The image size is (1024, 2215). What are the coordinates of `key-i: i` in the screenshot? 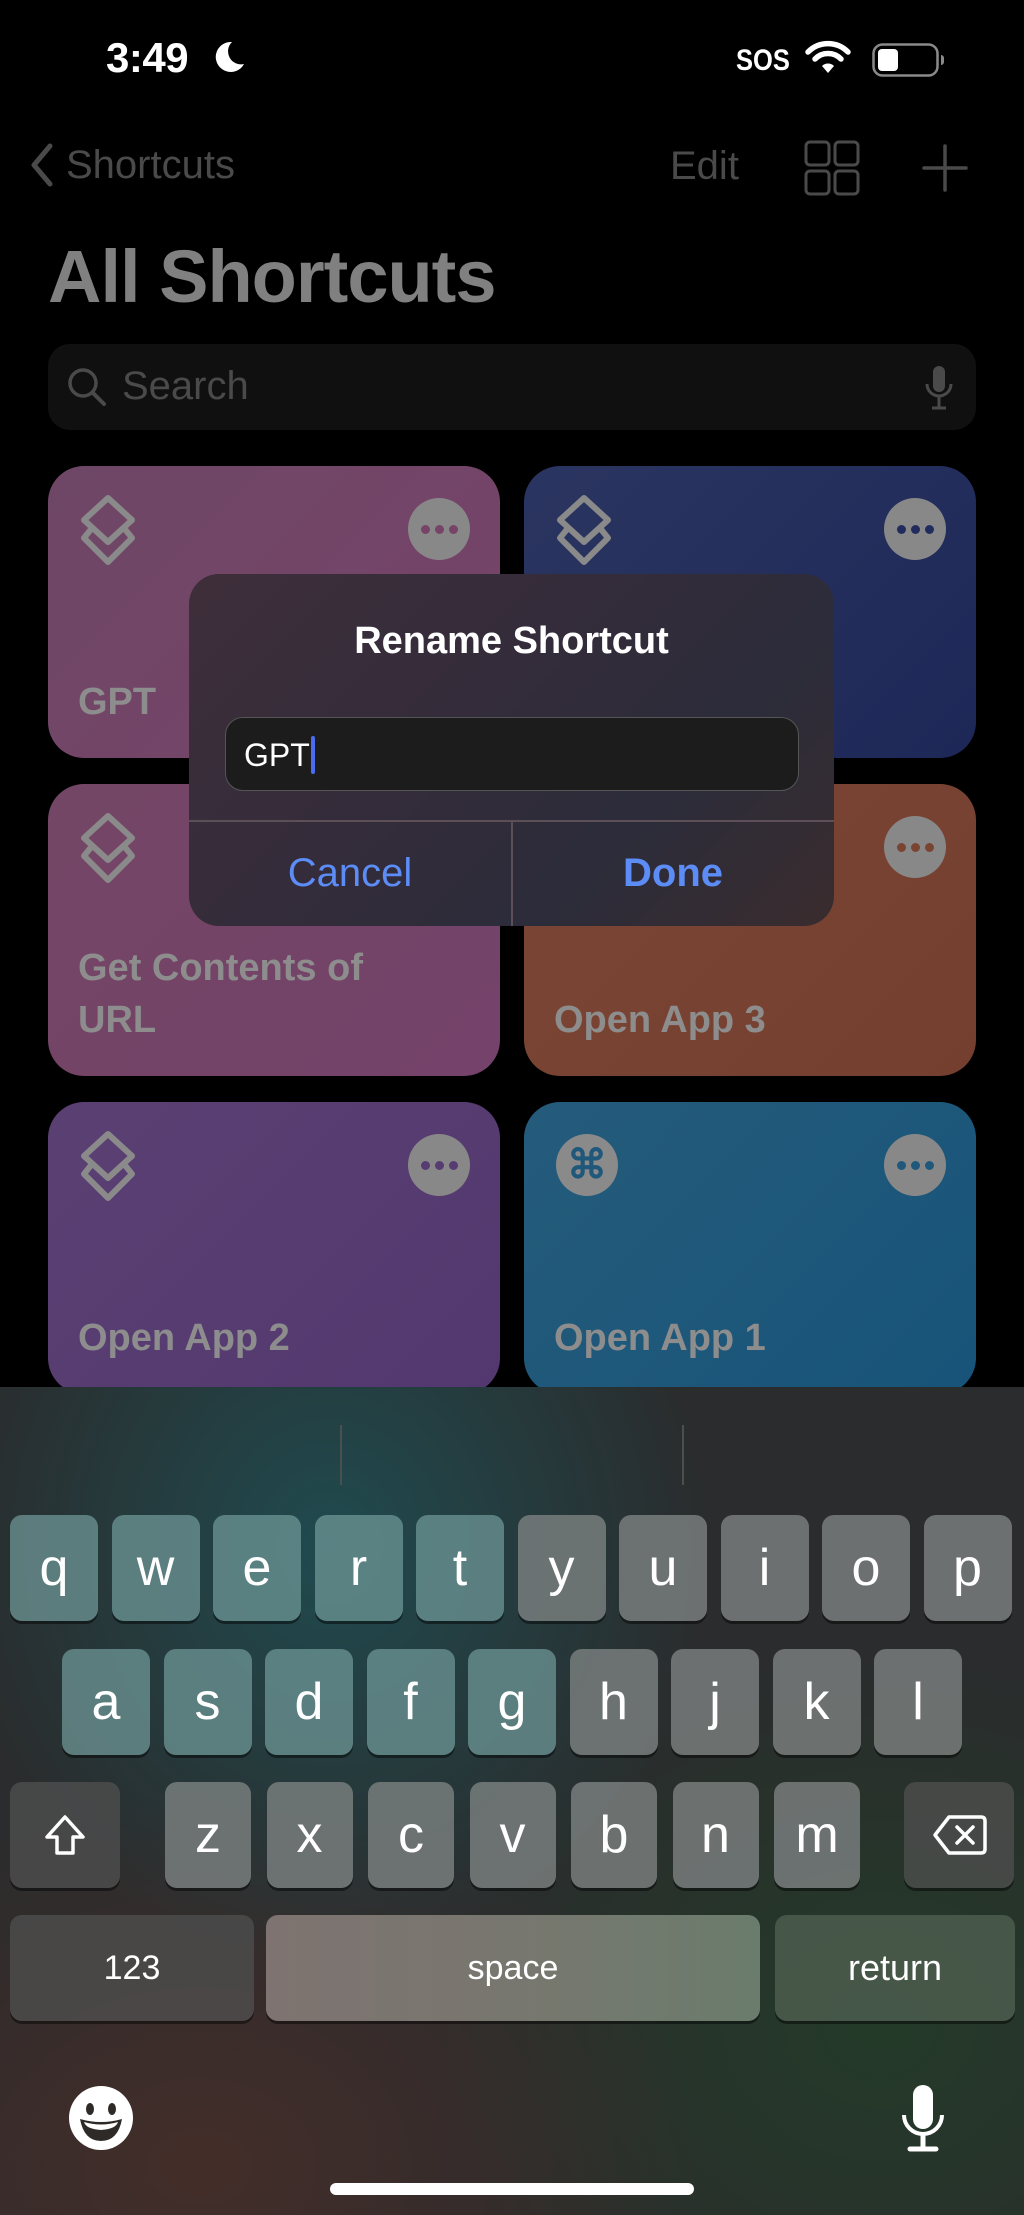 It's located at (764, 1568).